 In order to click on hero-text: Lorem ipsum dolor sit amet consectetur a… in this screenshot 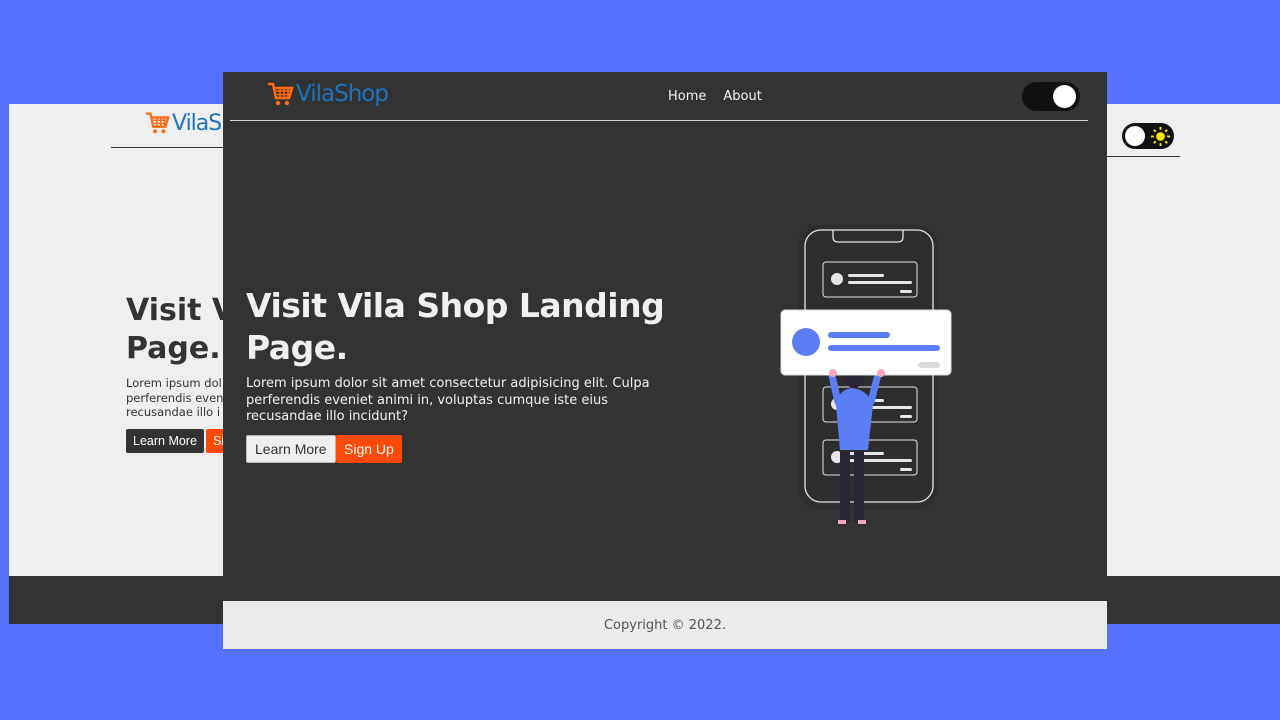, I will do `click(448, 400)`.